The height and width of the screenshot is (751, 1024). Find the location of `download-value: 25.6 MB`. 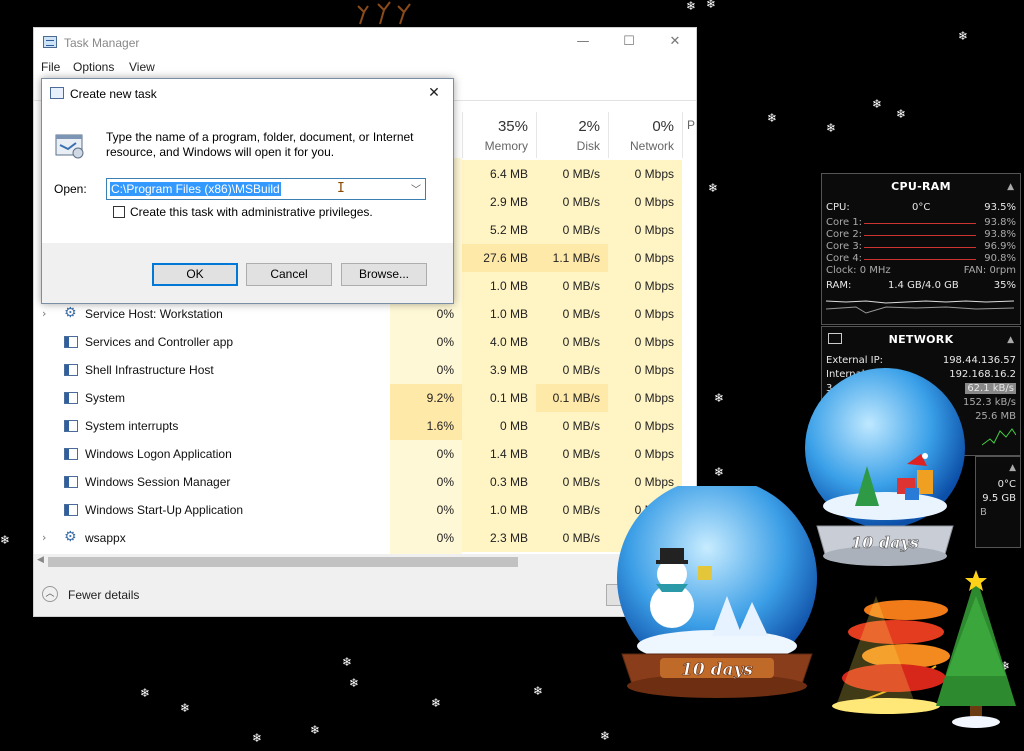

download-value: 25.6 MB is located at coordinates (995, 416).